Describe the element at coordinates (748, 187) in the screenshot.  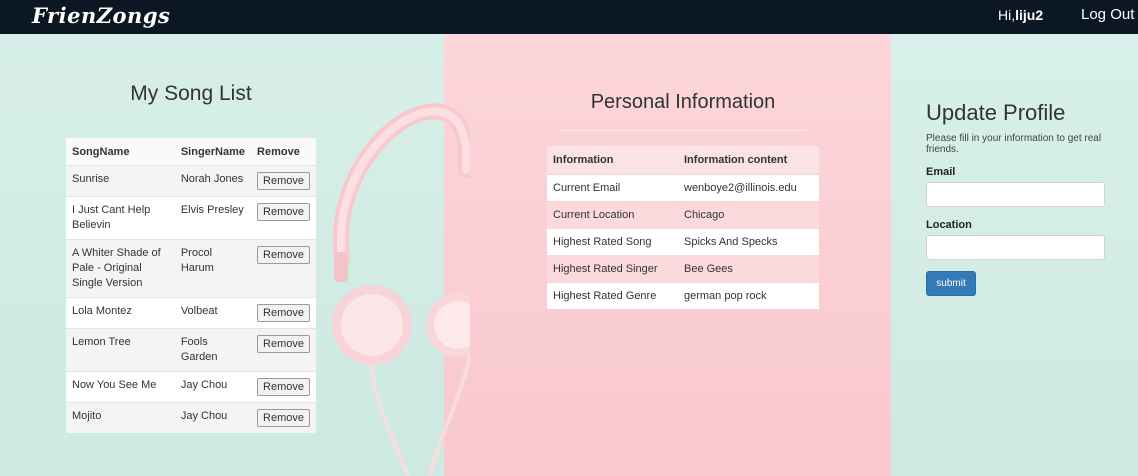
I see `info-value: wenboye2@illinois.edu` at that location.